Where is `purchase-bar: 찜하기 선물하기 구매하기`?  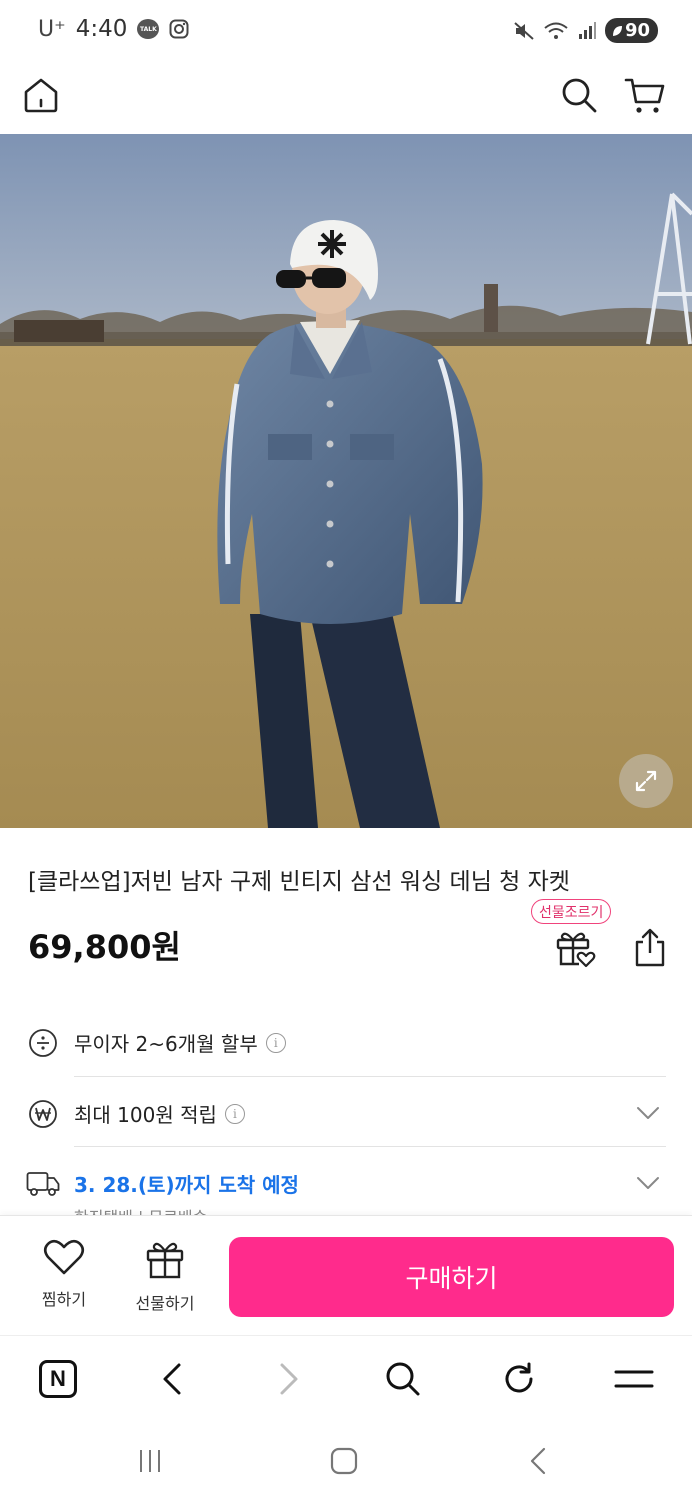
purchase-bar: 찜하기 선물하기 구매하기 is located at coordinates (346, 1275).